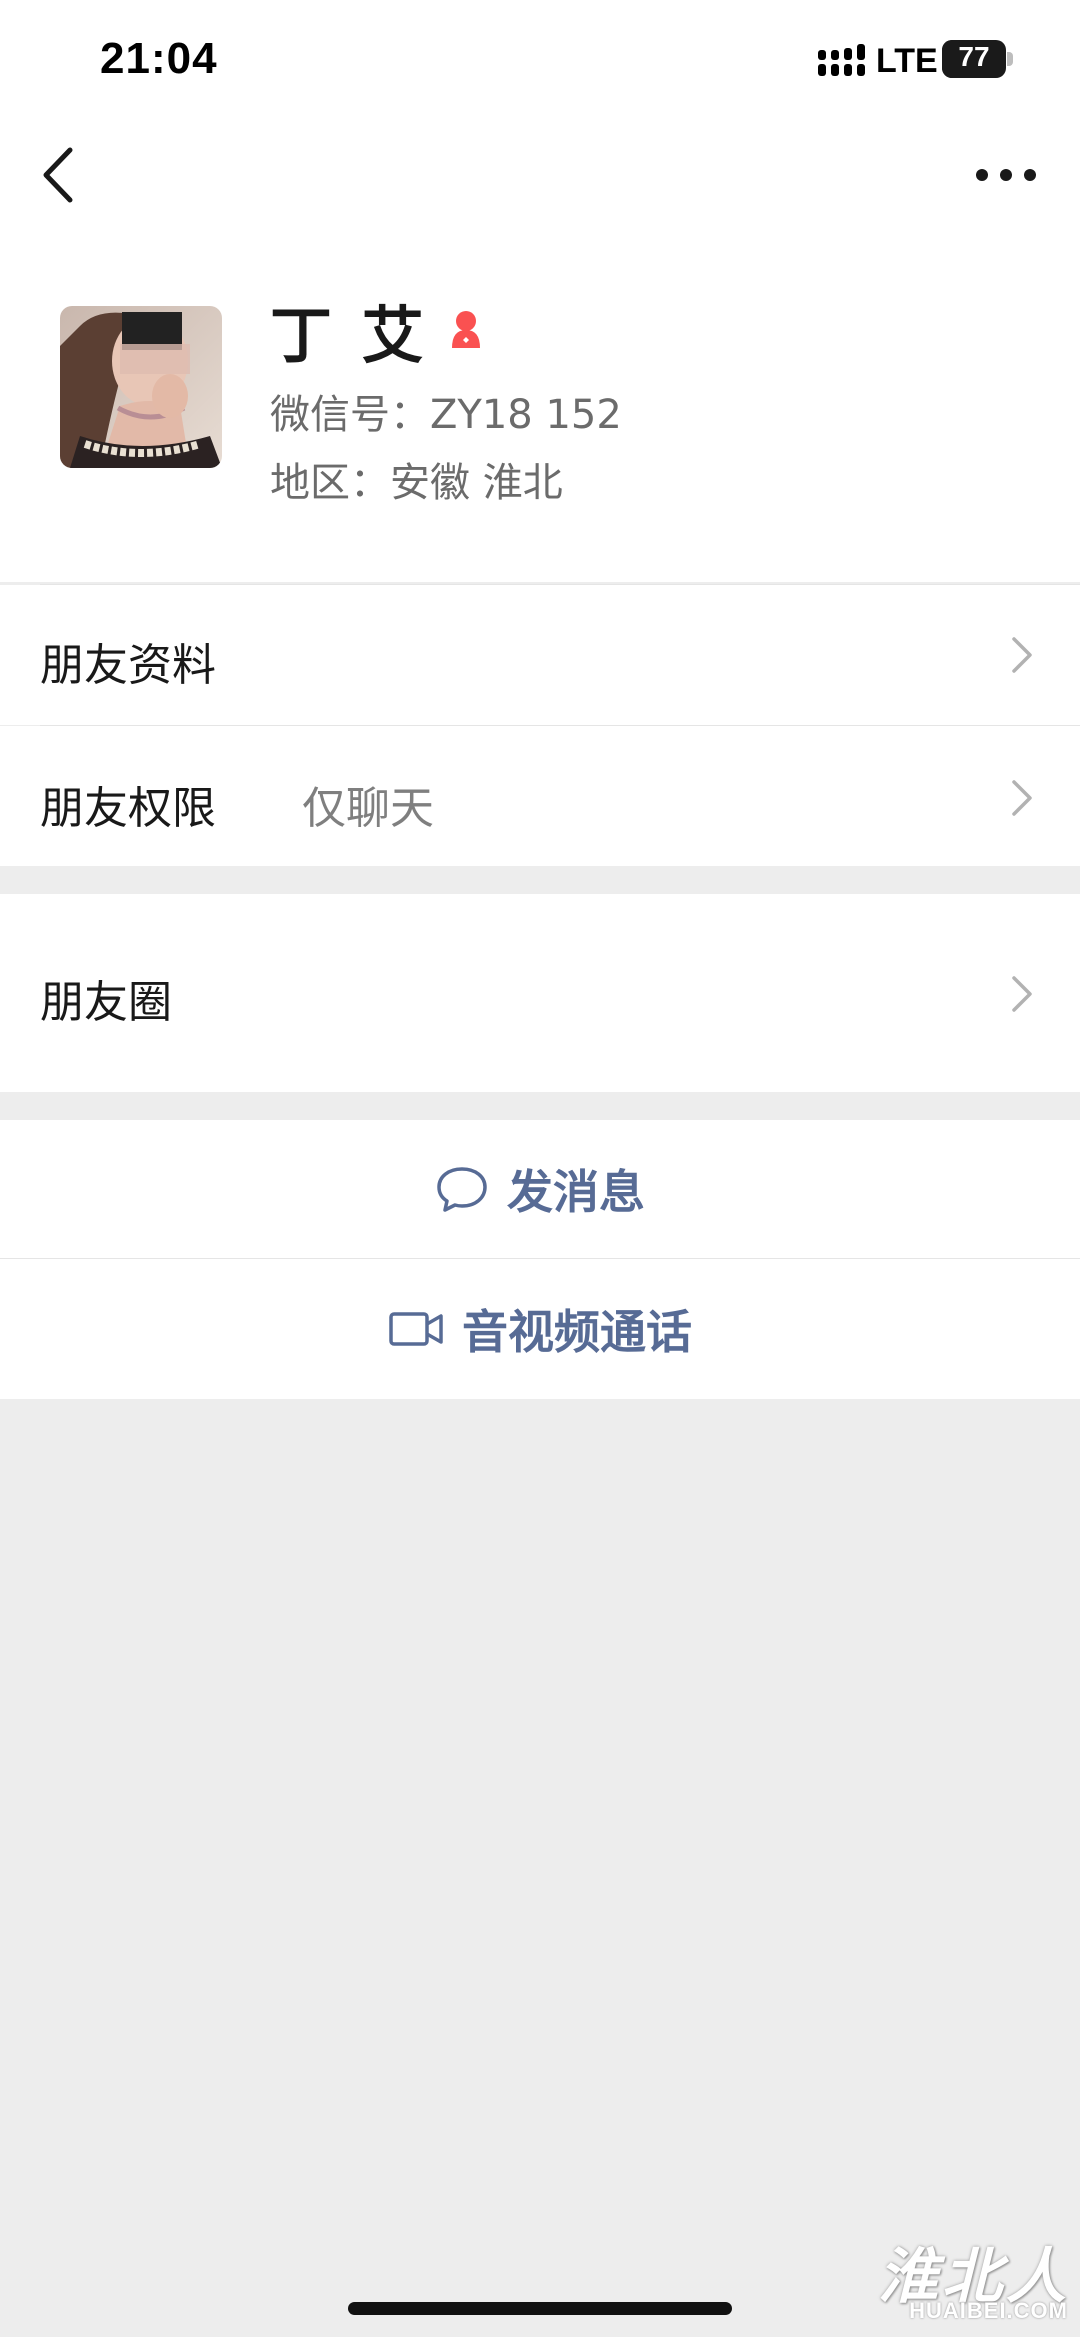  Describe the element at coordinates (577, 1332) in the screenshot. I see `video-call-label: 音视频通话` at that location.